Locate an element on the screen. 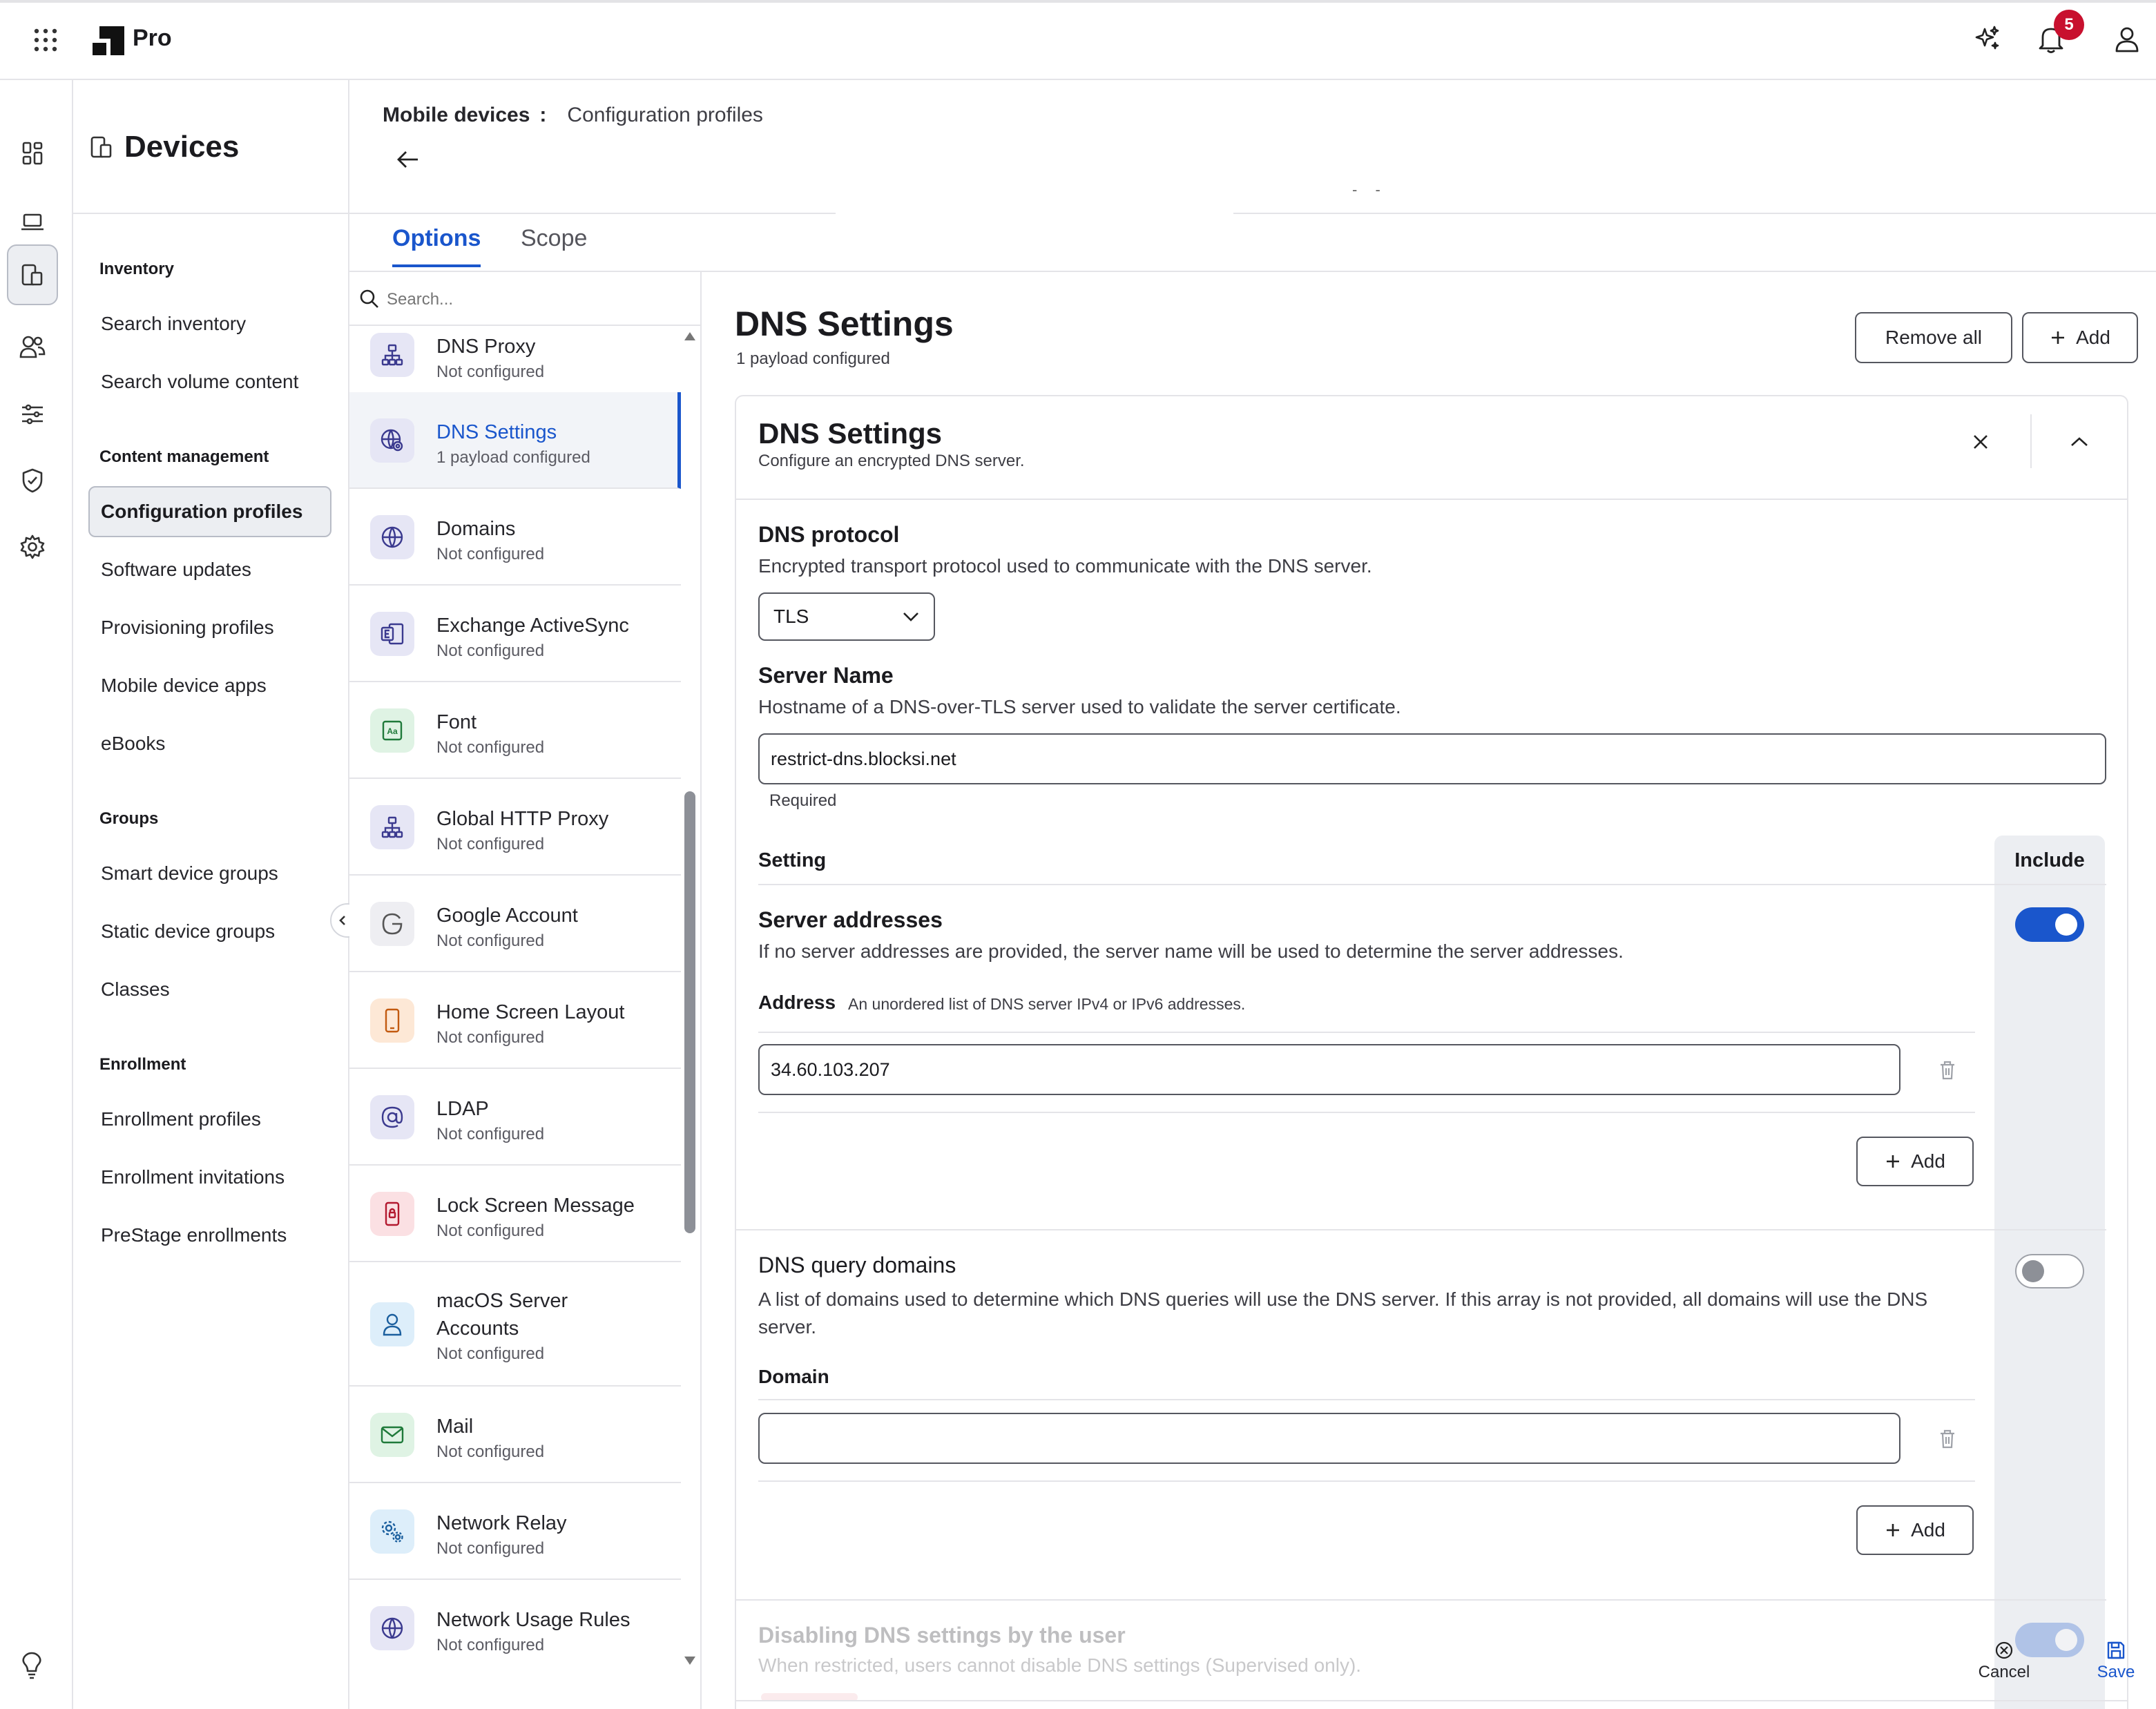 The height and width of the screenshot is (1709, 2156). save-icon is located at coordinates (2116, 1650).